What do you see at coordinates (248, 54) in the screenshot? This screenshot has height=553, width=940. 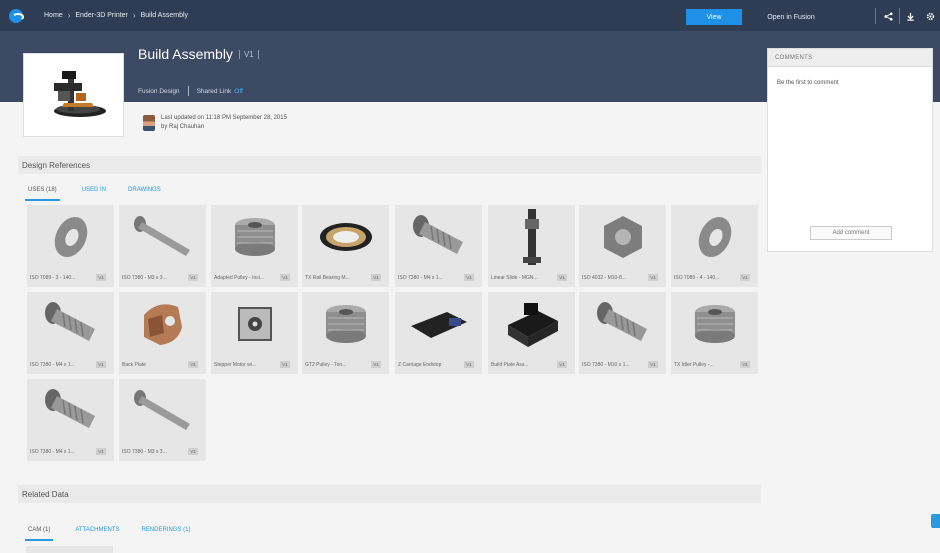 I see `version-badge: V1` at bounding box center [248, 54].